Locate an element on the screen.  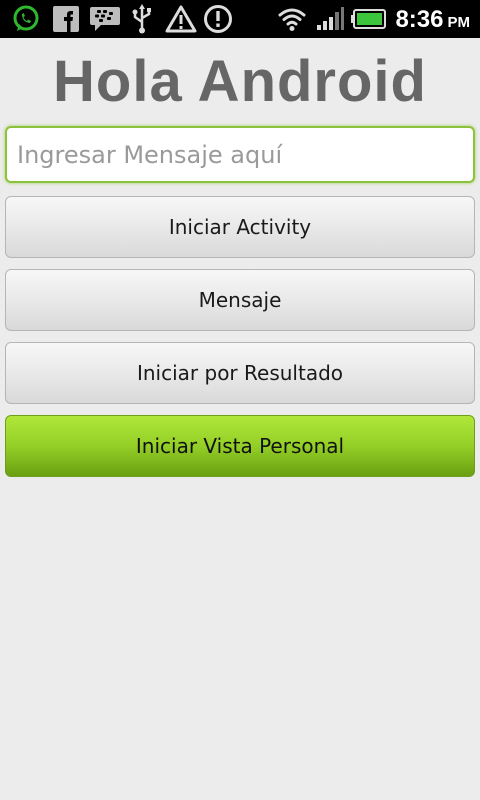
usb-icon is located at coordinates (142, 19).